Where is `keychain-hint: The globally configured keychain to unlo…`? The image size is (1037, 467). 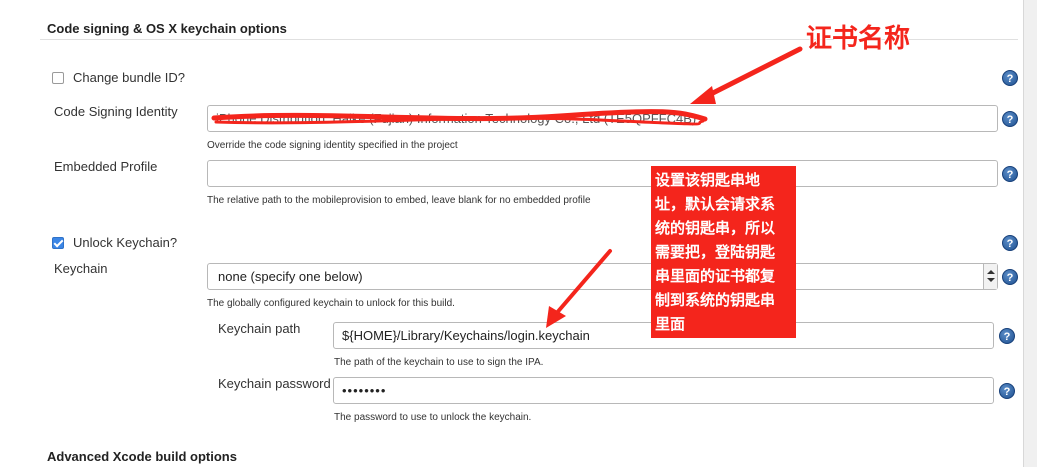 keychain-hint: The globally configured keychain to unlo… is located at coordinates (331, 303).